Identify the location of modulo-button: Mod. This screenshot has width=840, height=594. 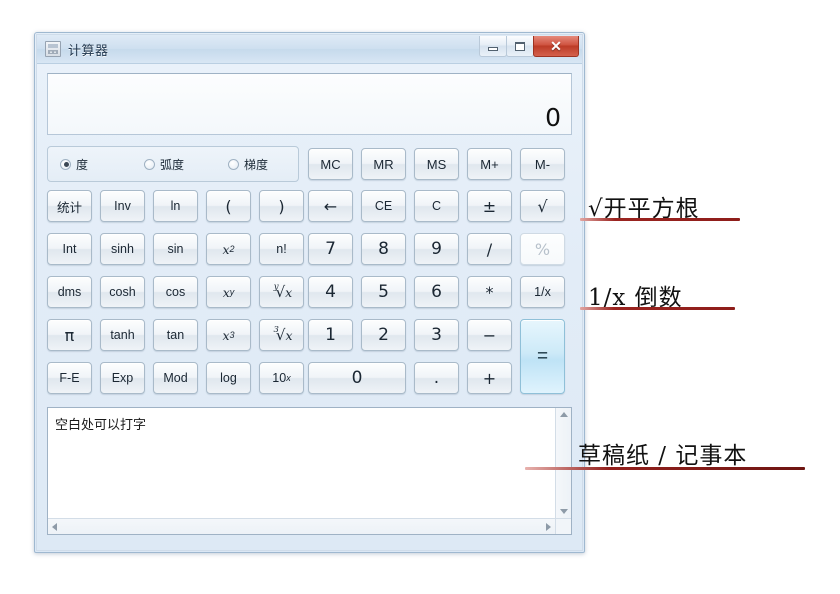
(175, 378).